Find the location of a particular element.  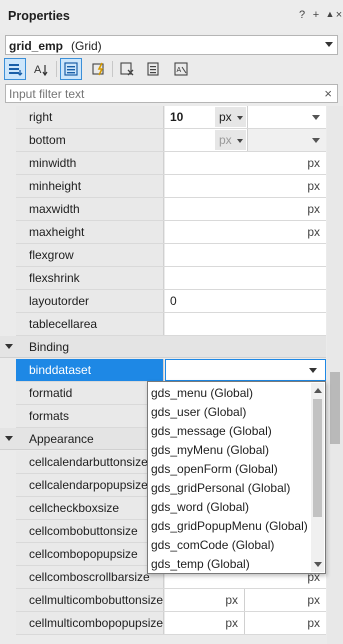

property-label: cellcombopopupsize is located at coordinates (90, 554).